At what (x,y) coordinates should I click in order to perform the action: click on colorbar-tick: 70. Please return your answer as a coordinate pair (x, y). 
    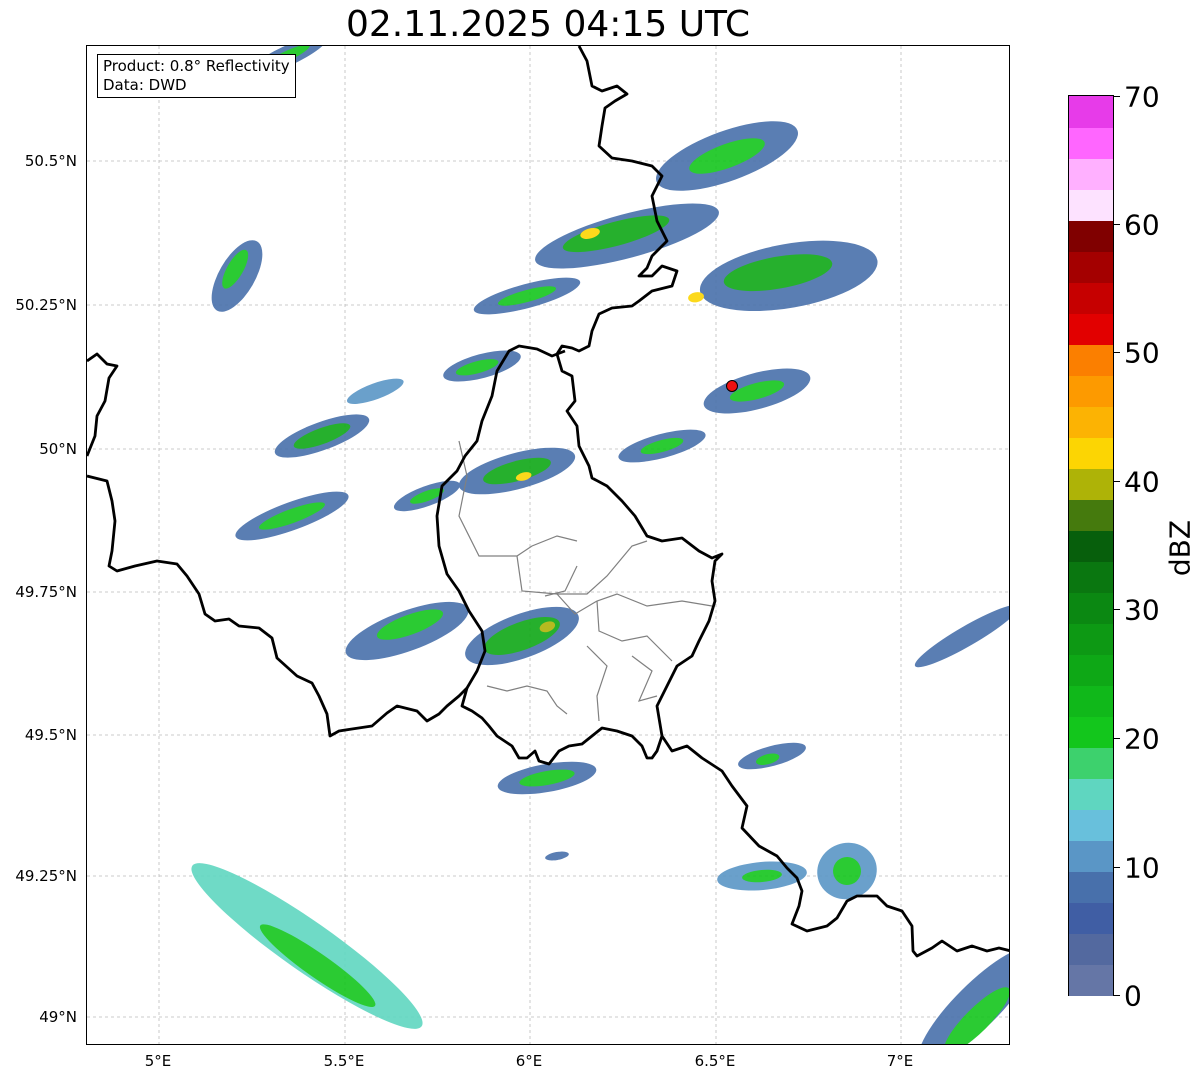
    Looking at the image, I should click on (1142, 97).